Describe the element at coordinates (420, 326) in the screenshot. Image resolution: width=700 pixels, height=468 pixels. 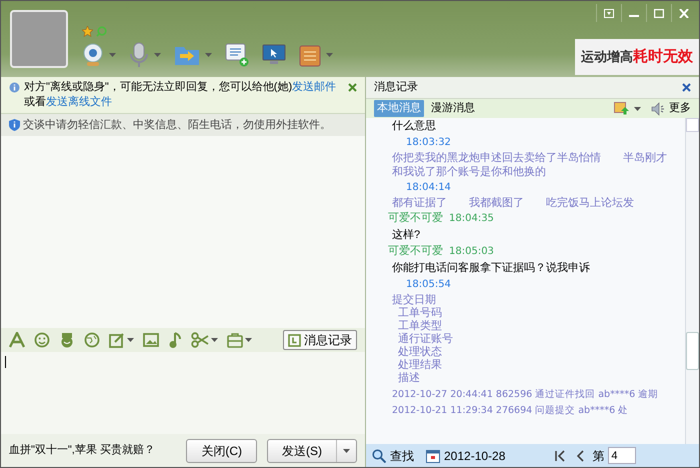
I see `message-text: 工单类型` at that location.